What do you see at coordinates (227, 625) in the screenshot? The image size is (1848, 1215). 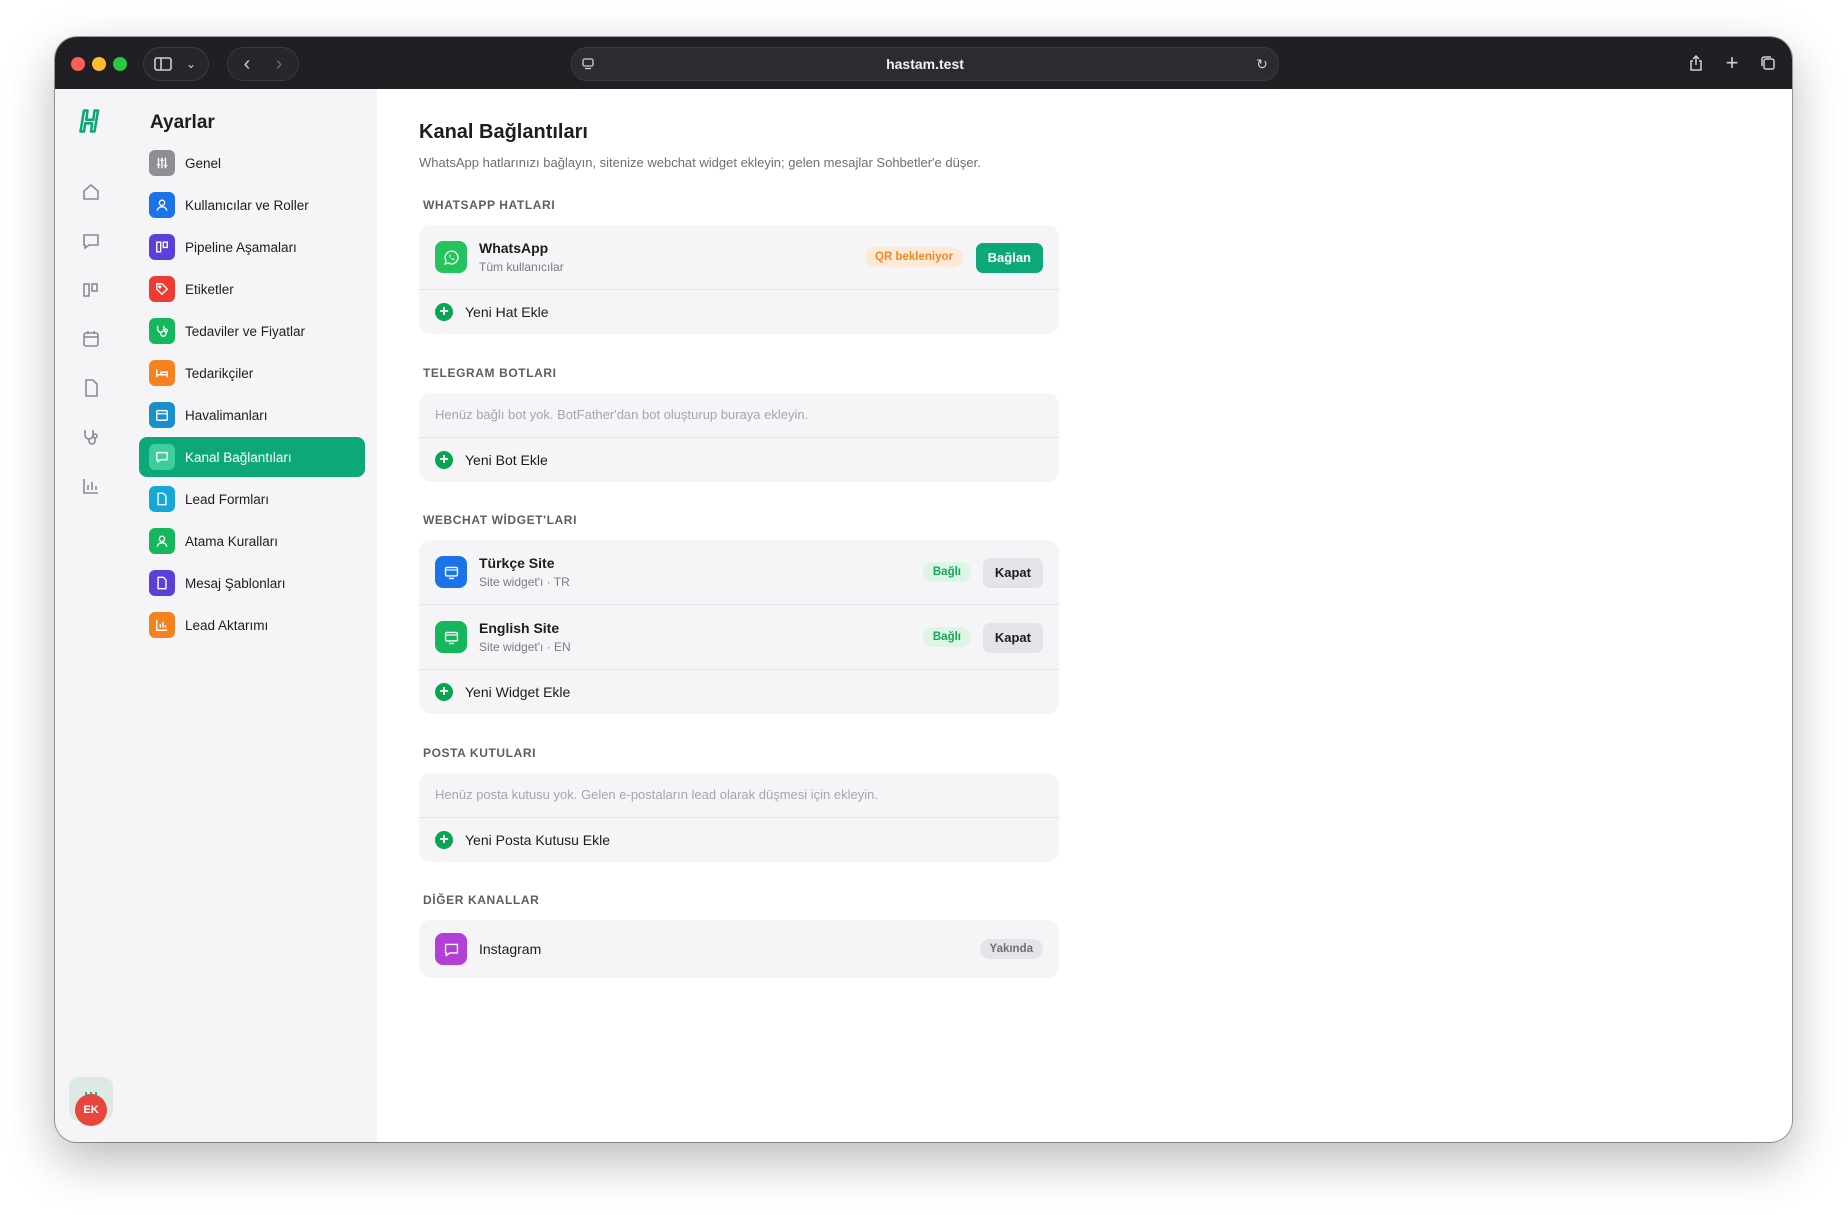 I see `sidebar-item-label: Lead Aktarımı` at bounding box center [227, 625].